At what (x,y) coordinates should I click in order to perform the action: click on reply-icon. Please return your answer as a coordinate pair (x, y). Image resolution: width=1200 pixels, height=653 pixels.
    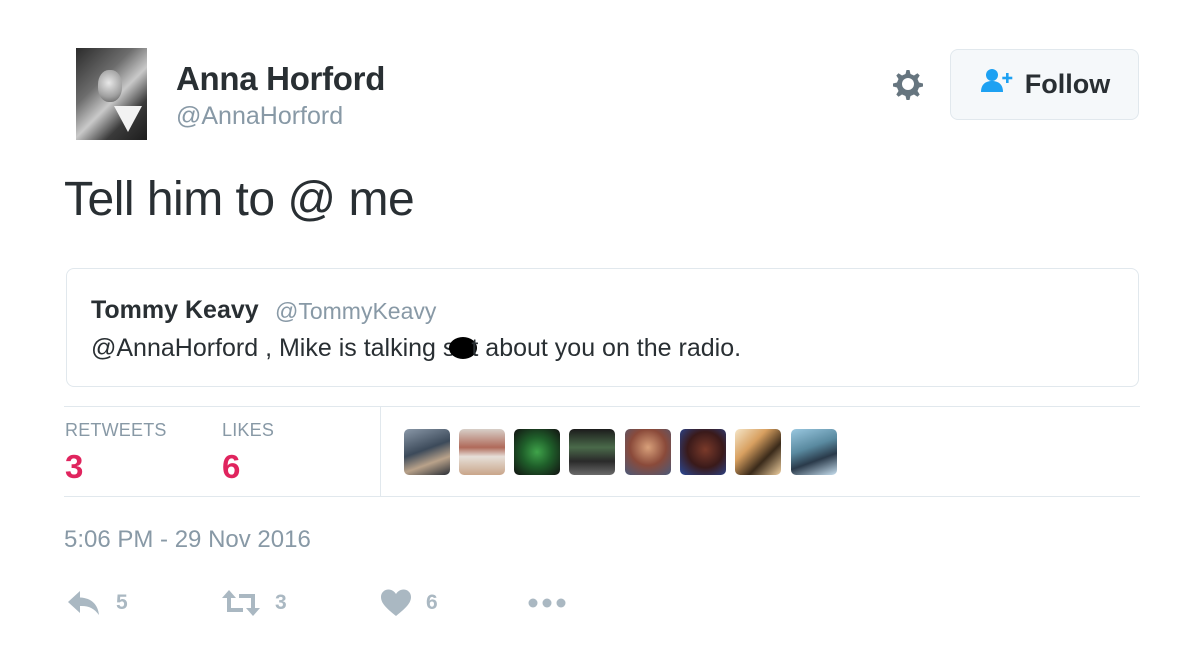
    Looking at the image, I should click on (84, 603).